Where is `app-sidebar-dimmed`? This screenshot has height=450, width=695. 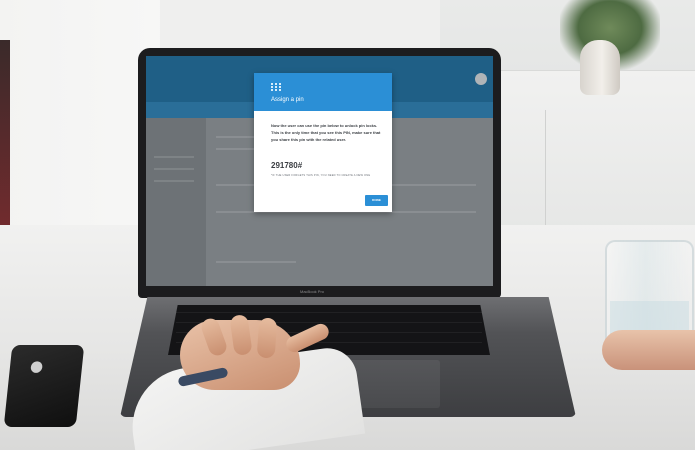
app-sidebar-dimmed is located at coordinates (176, 202).